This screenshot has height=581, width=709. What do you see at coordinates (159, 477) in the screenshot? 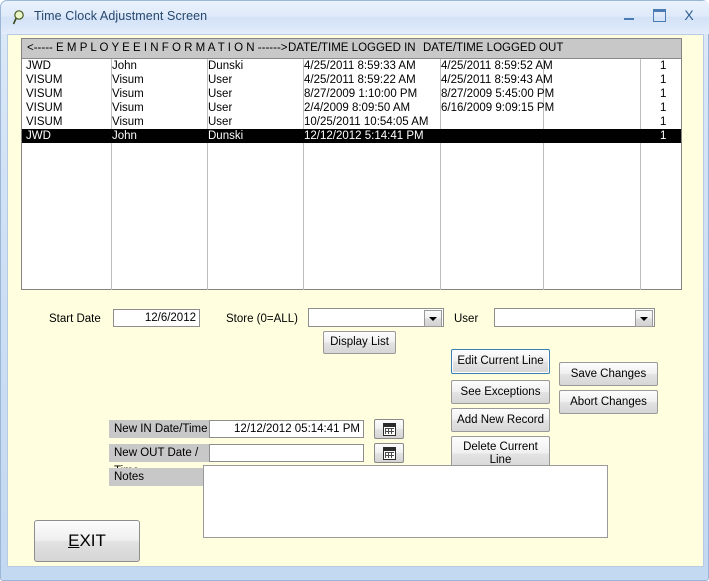
I see `notes-label: Notes` at bounding box center [159, 477].